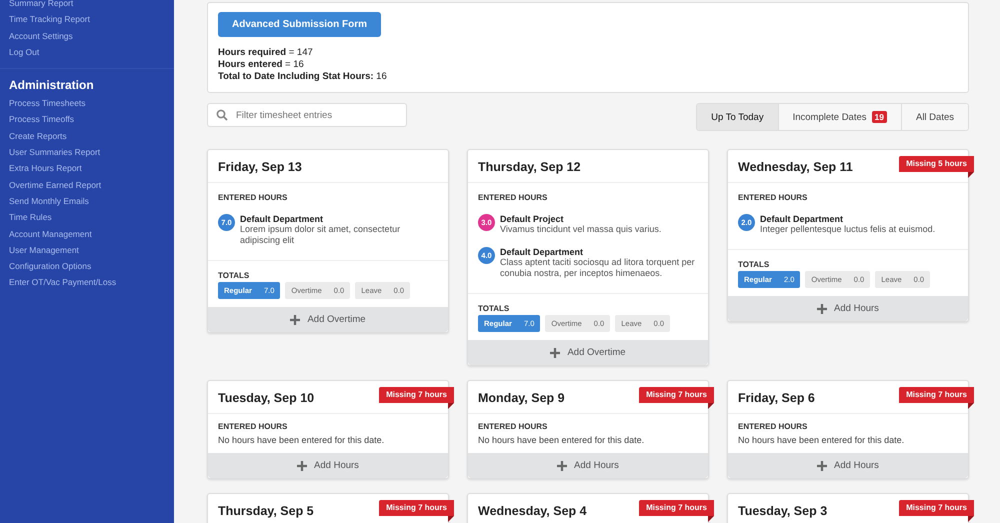 The image size is (1000, 523). Describe the element at coordinates (316, 115) in the screenshot. I see `search-input: Filter timesheet entries` at that location.